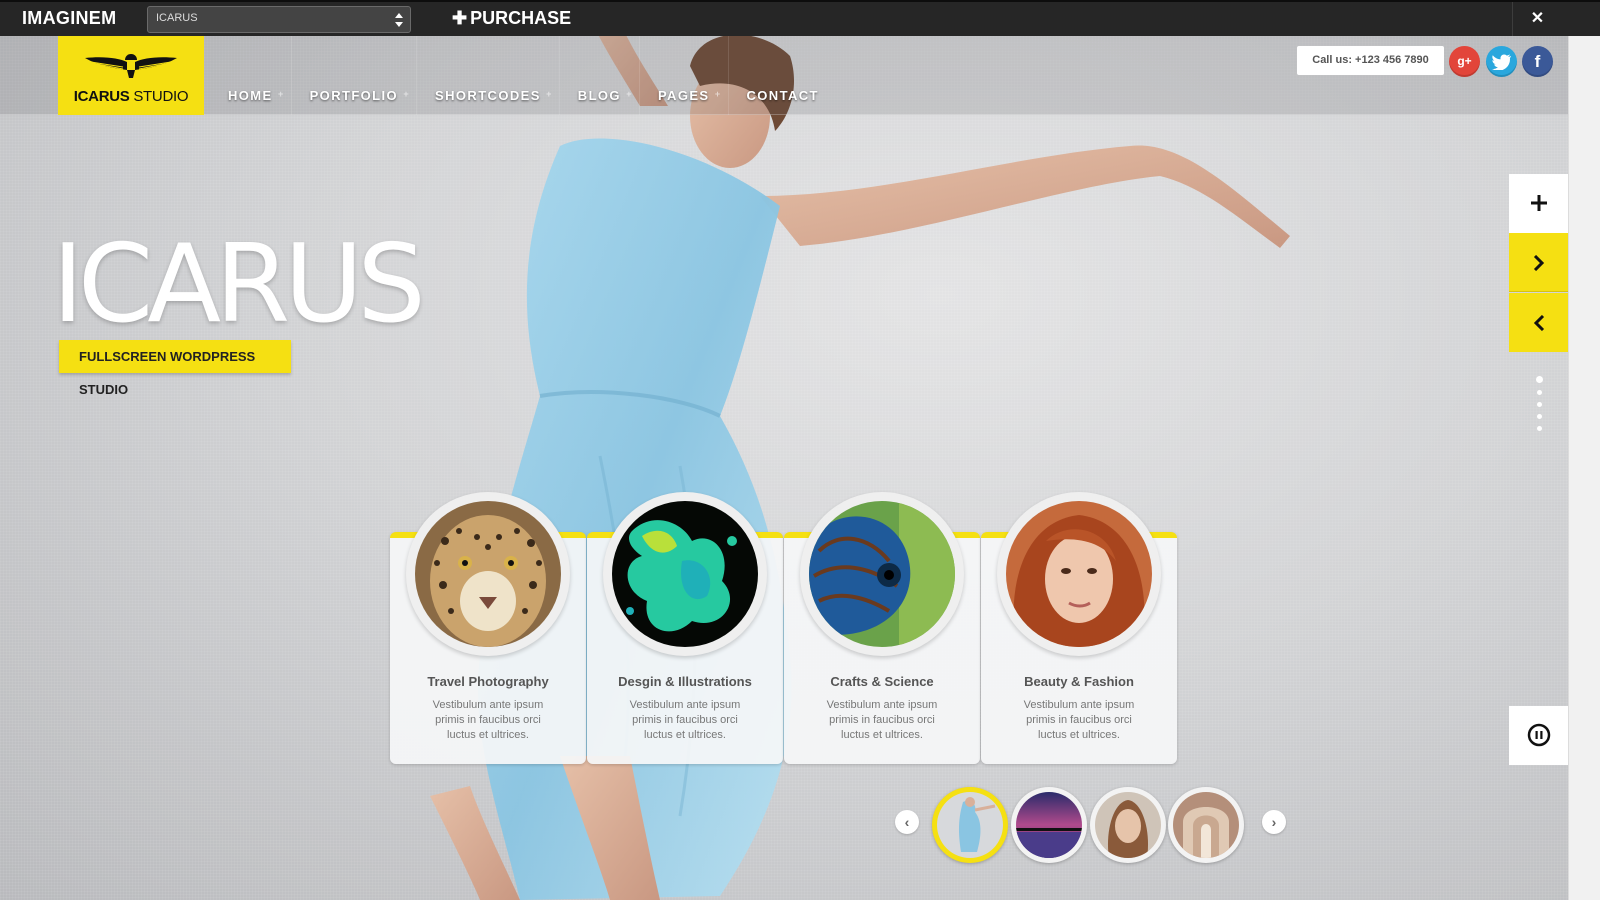  What do you see at coordinates (599, 95) in the screenshot?
I see `nav-label: BLOG` at bounding box center [599, 95].